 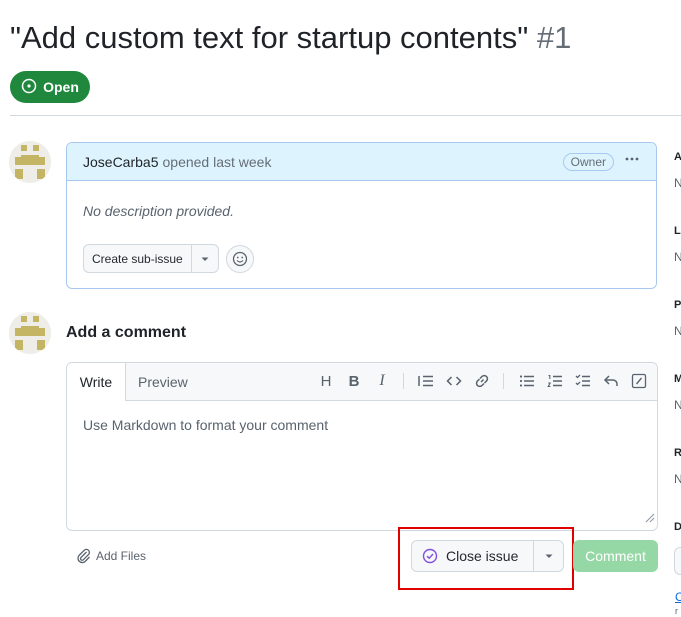 I want to click on current-user-avatar, so click(x=30, y=333).